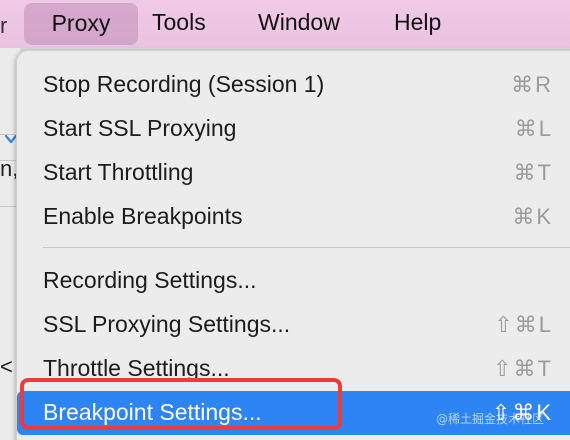 The width and height of the screenshot is (570, 440). I want to click on menu-item-shortcut: ⇧⌘L, so click(523, 324).